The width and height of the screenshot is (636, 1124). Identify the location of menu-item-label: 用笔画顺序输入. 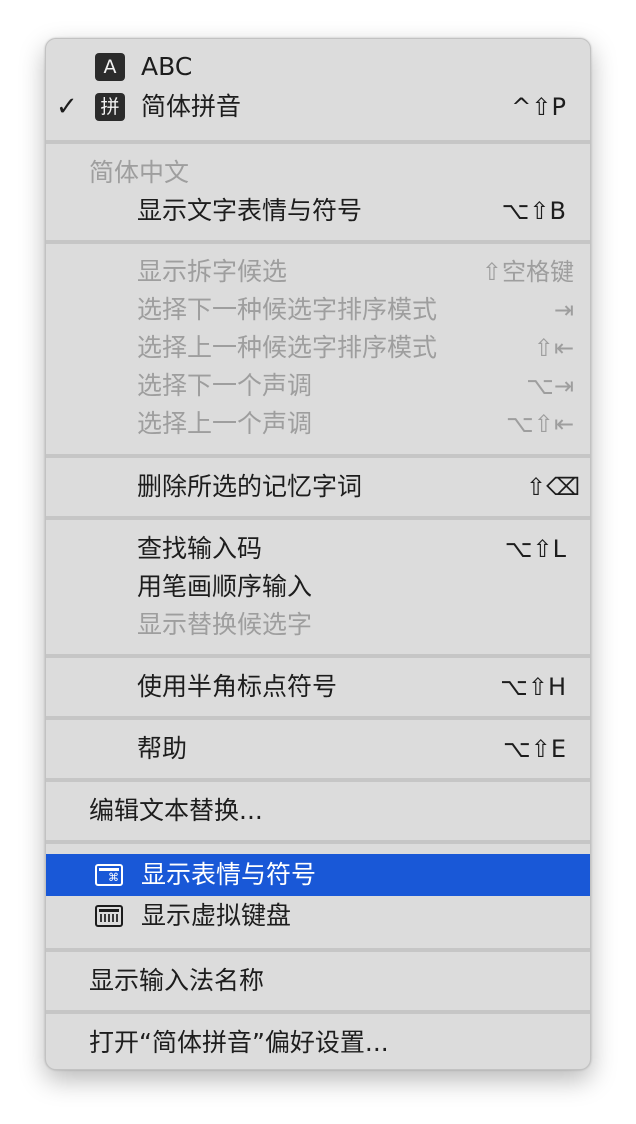
(225, 586).